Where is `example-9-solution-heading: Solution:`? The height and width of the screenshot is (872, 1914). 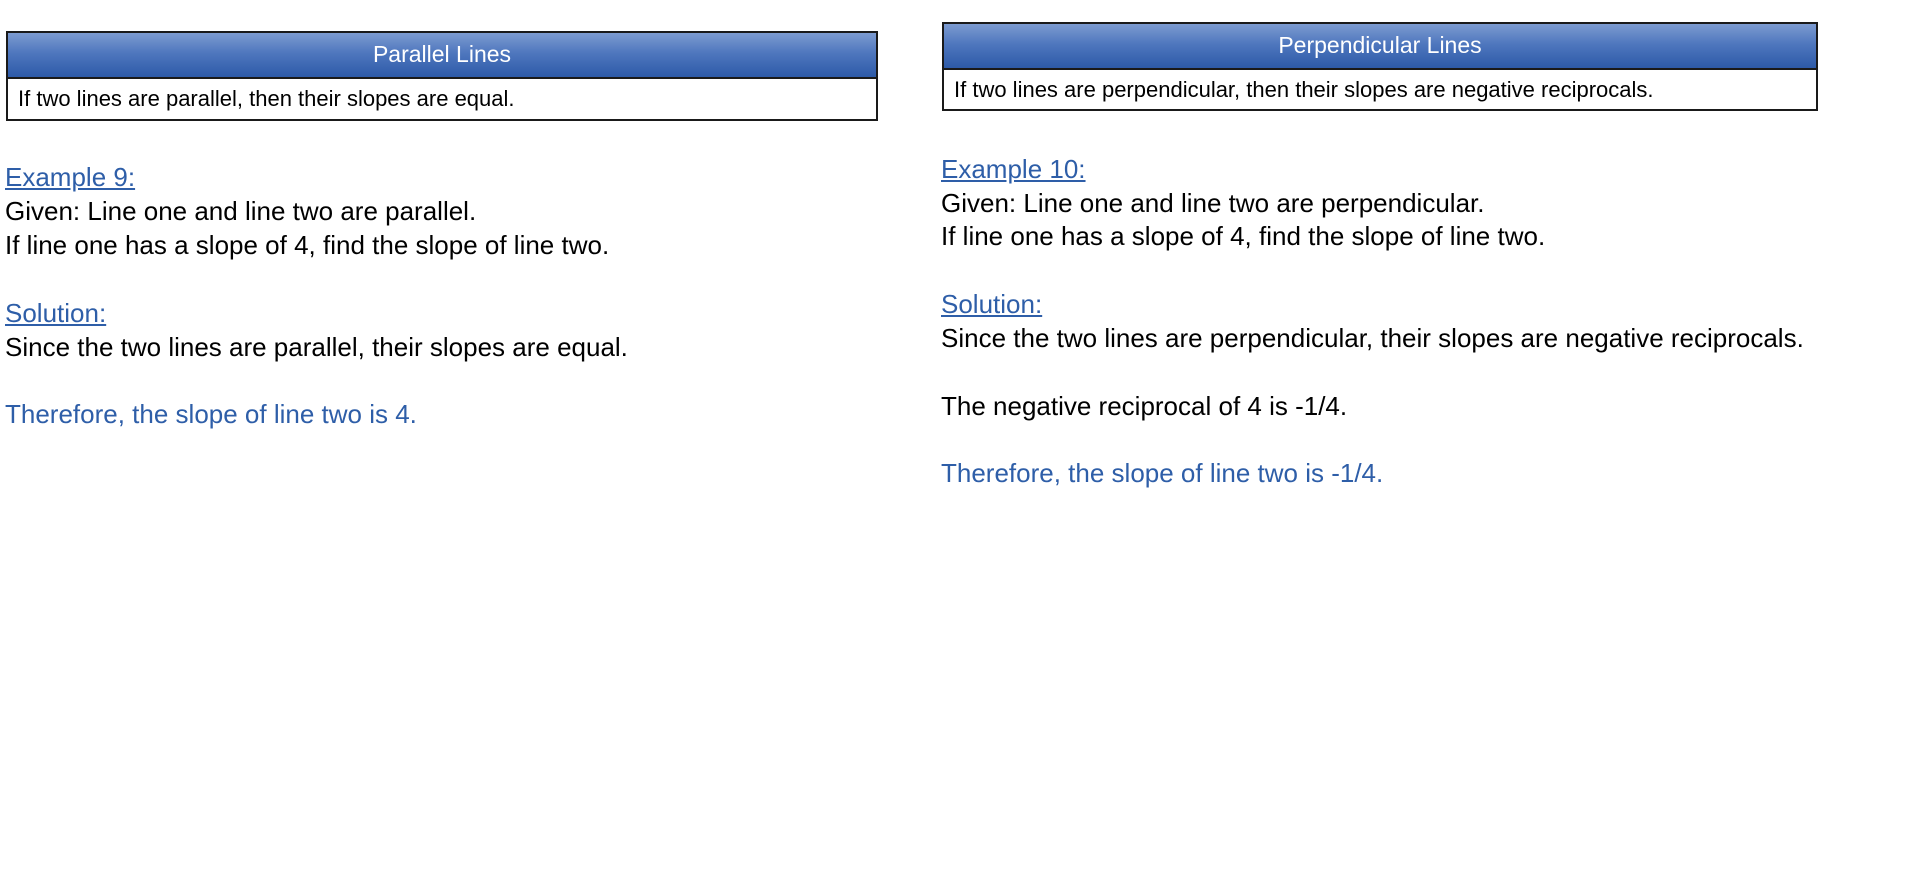 example-9-solution-heading: Solution: is located at coordinates (56, 313).